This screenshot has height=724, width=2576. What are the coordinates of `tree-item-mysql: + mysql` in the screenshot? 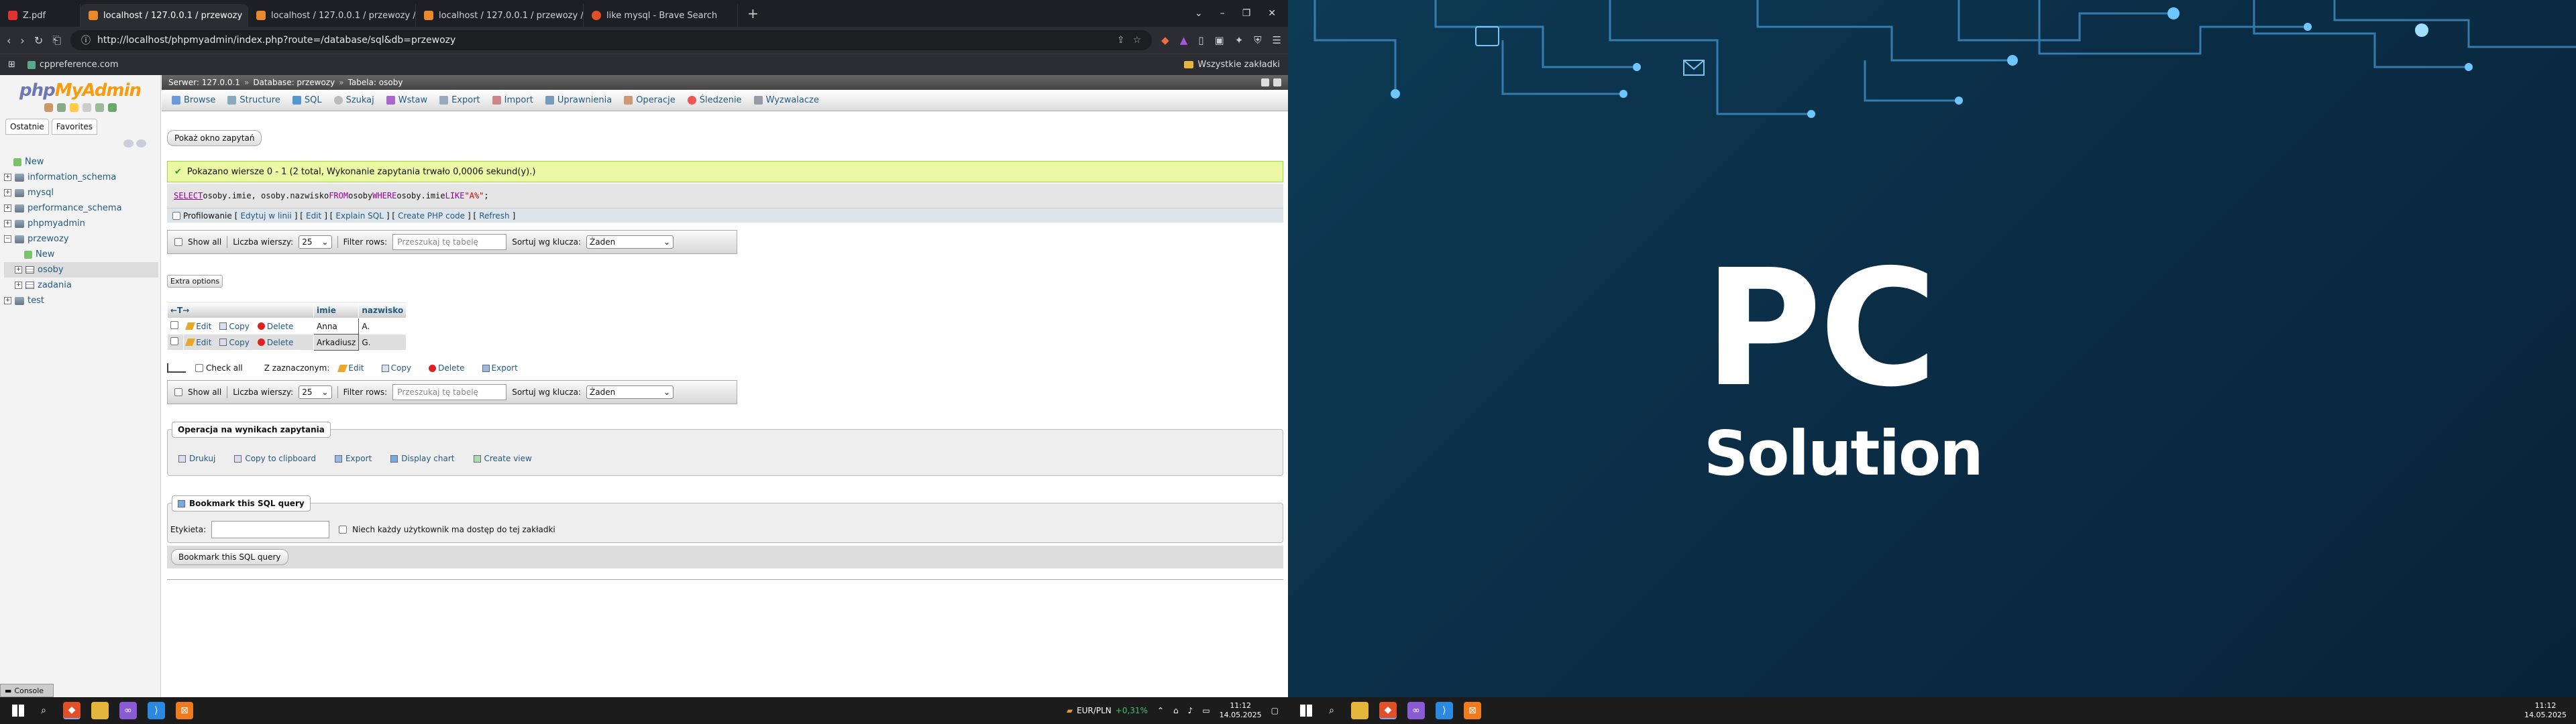 It's located at (81, 192).